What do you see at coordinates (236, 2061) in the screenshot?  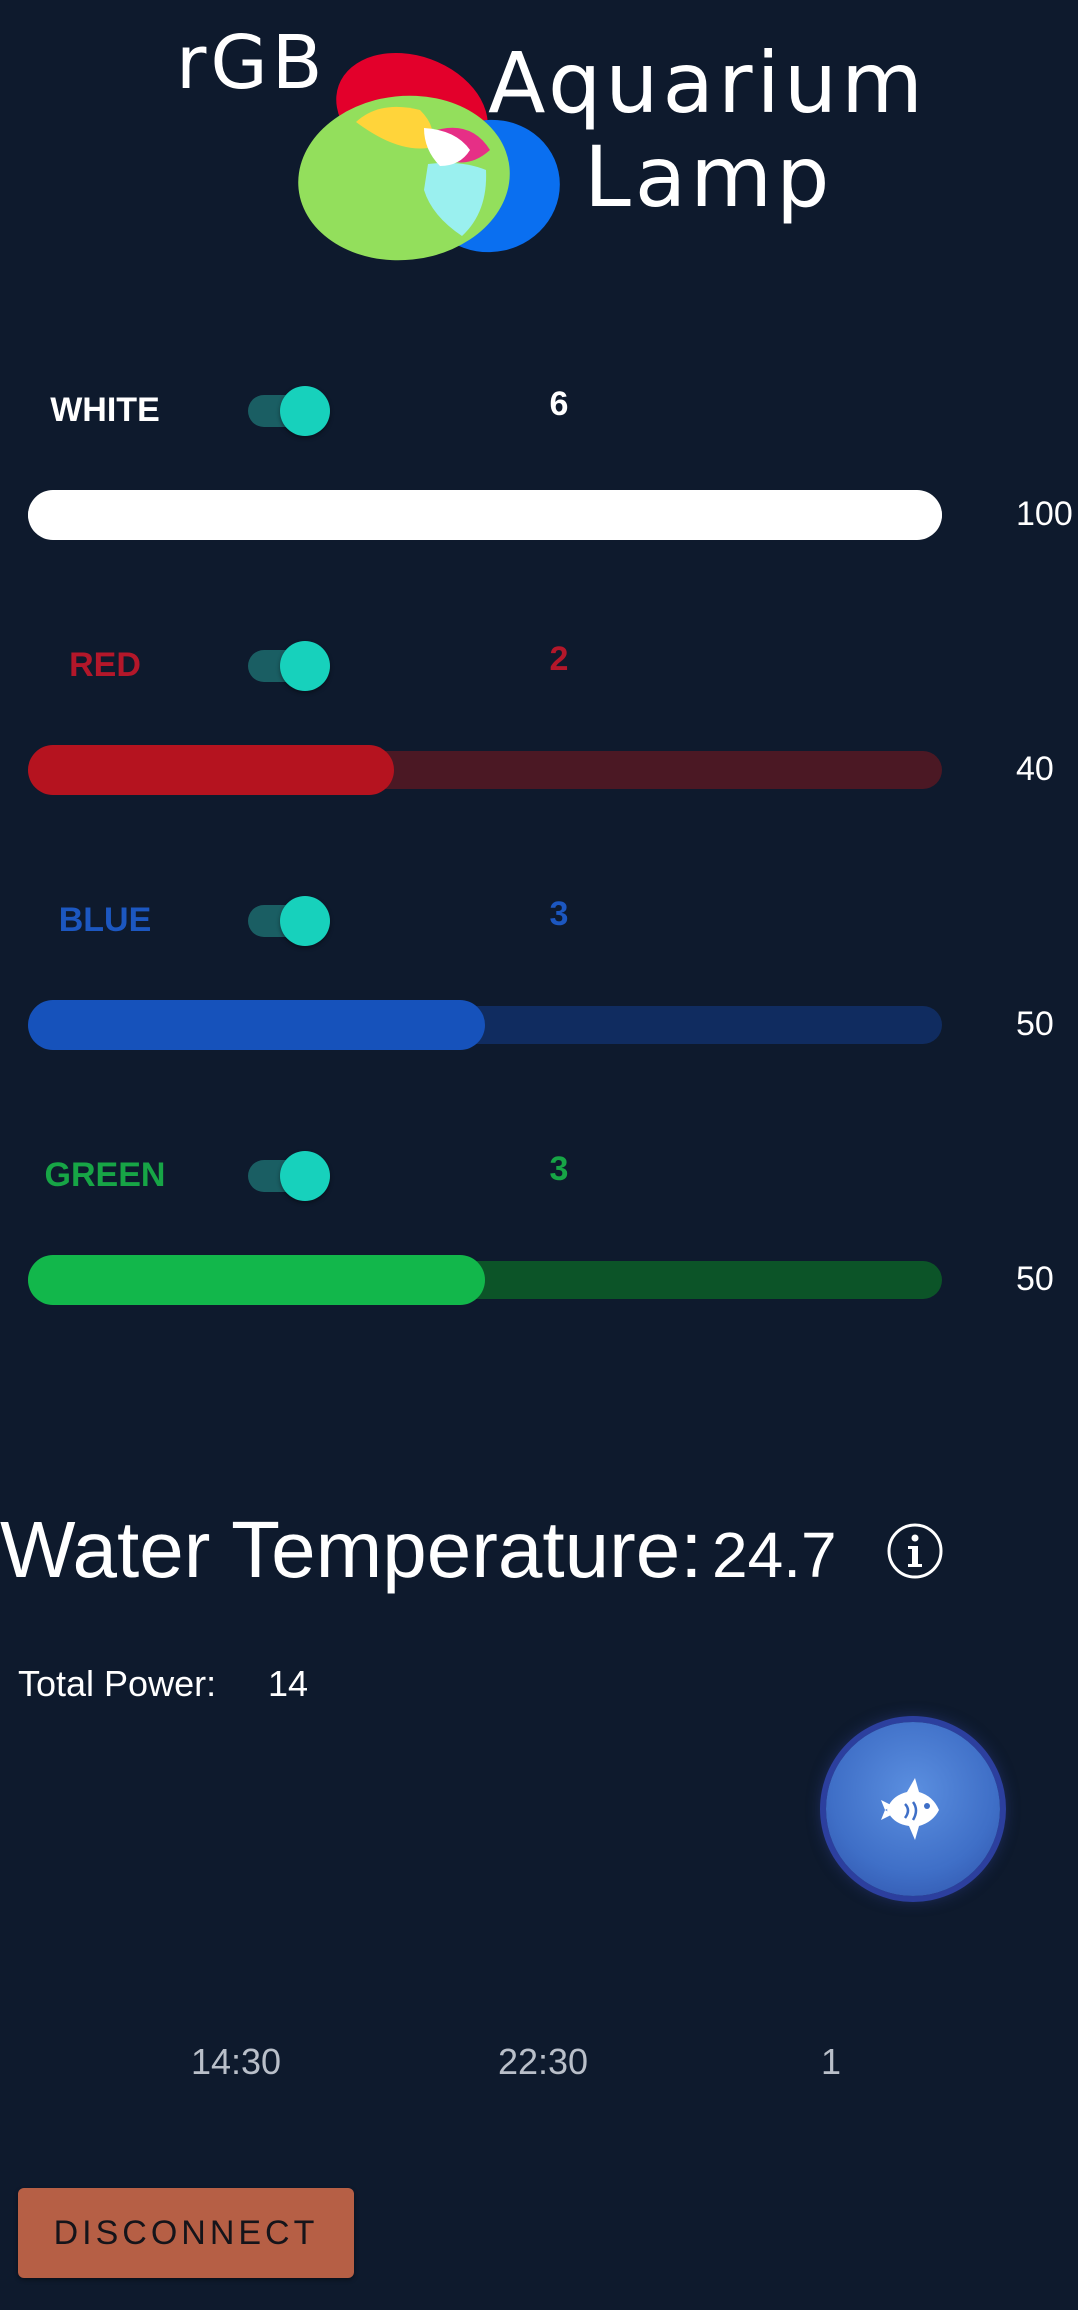 I see `time-label-1: 14:30` at bounding box center [236, 2061].